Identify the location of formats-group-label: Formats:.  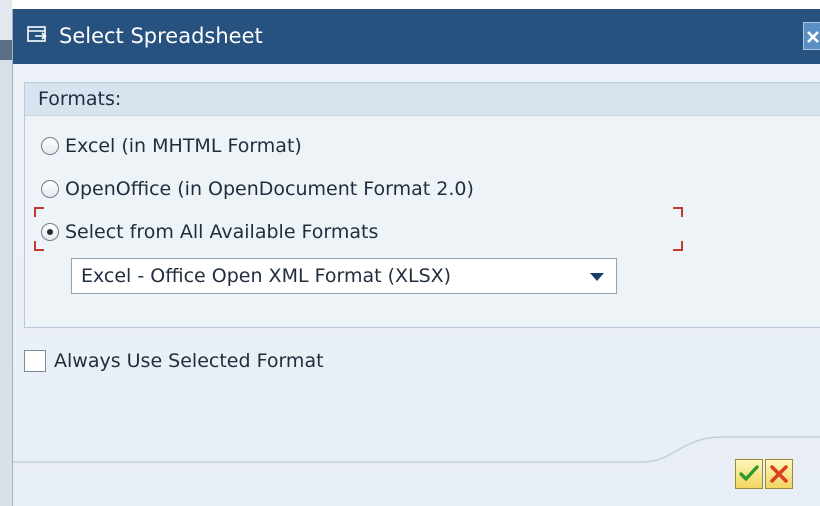
(80, 99).